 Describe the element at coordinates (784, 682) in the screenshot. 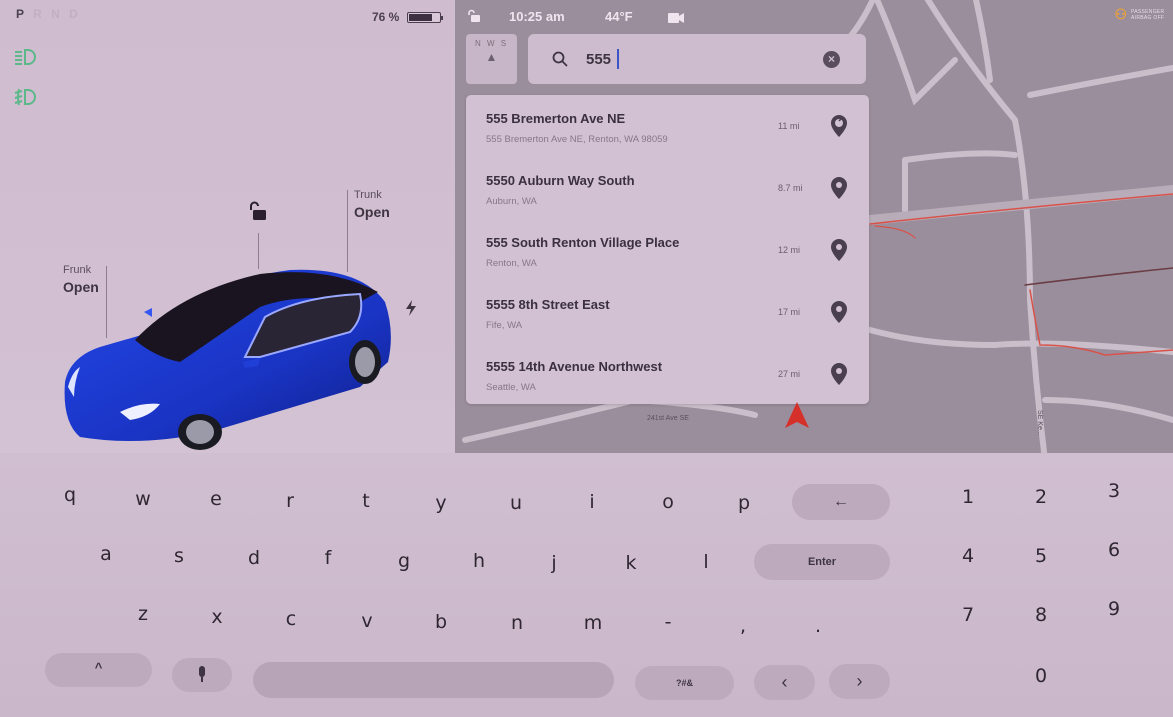

I see `cursor-left-key: ‹` at that location.